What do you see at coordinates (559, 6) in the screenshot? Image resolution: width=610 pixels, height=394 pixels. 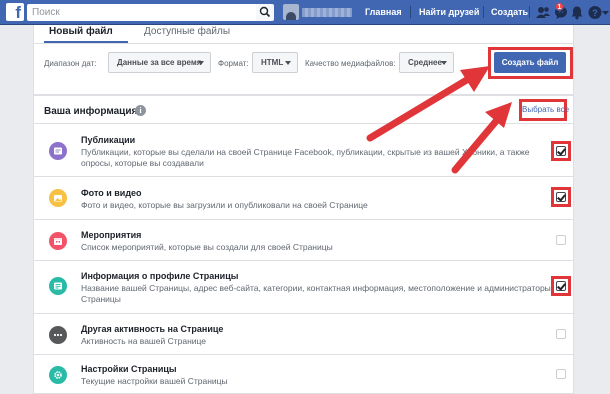 I see `notifications-badge: 1` at bounding box center [559, 6].